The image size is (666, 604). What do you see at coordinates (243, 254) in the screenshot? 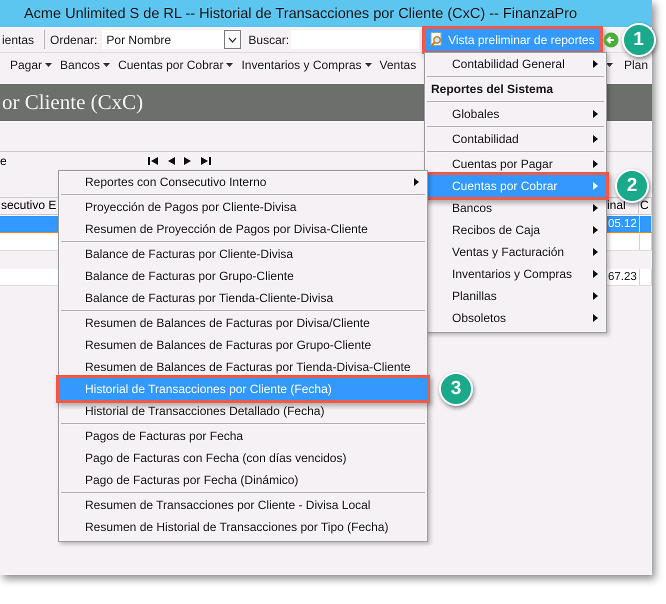
I see `menu-item: Balance de Facturas por Cliente-Divisa` at bounding box center [243, 254].